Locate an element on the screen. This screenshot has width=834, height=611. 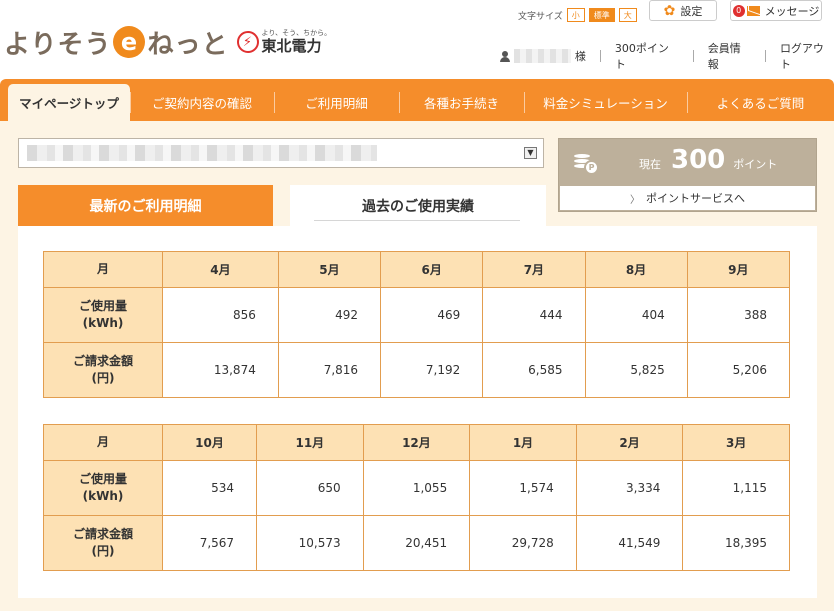
usage-cell: 1,115 is located at coordinates (736, 488).